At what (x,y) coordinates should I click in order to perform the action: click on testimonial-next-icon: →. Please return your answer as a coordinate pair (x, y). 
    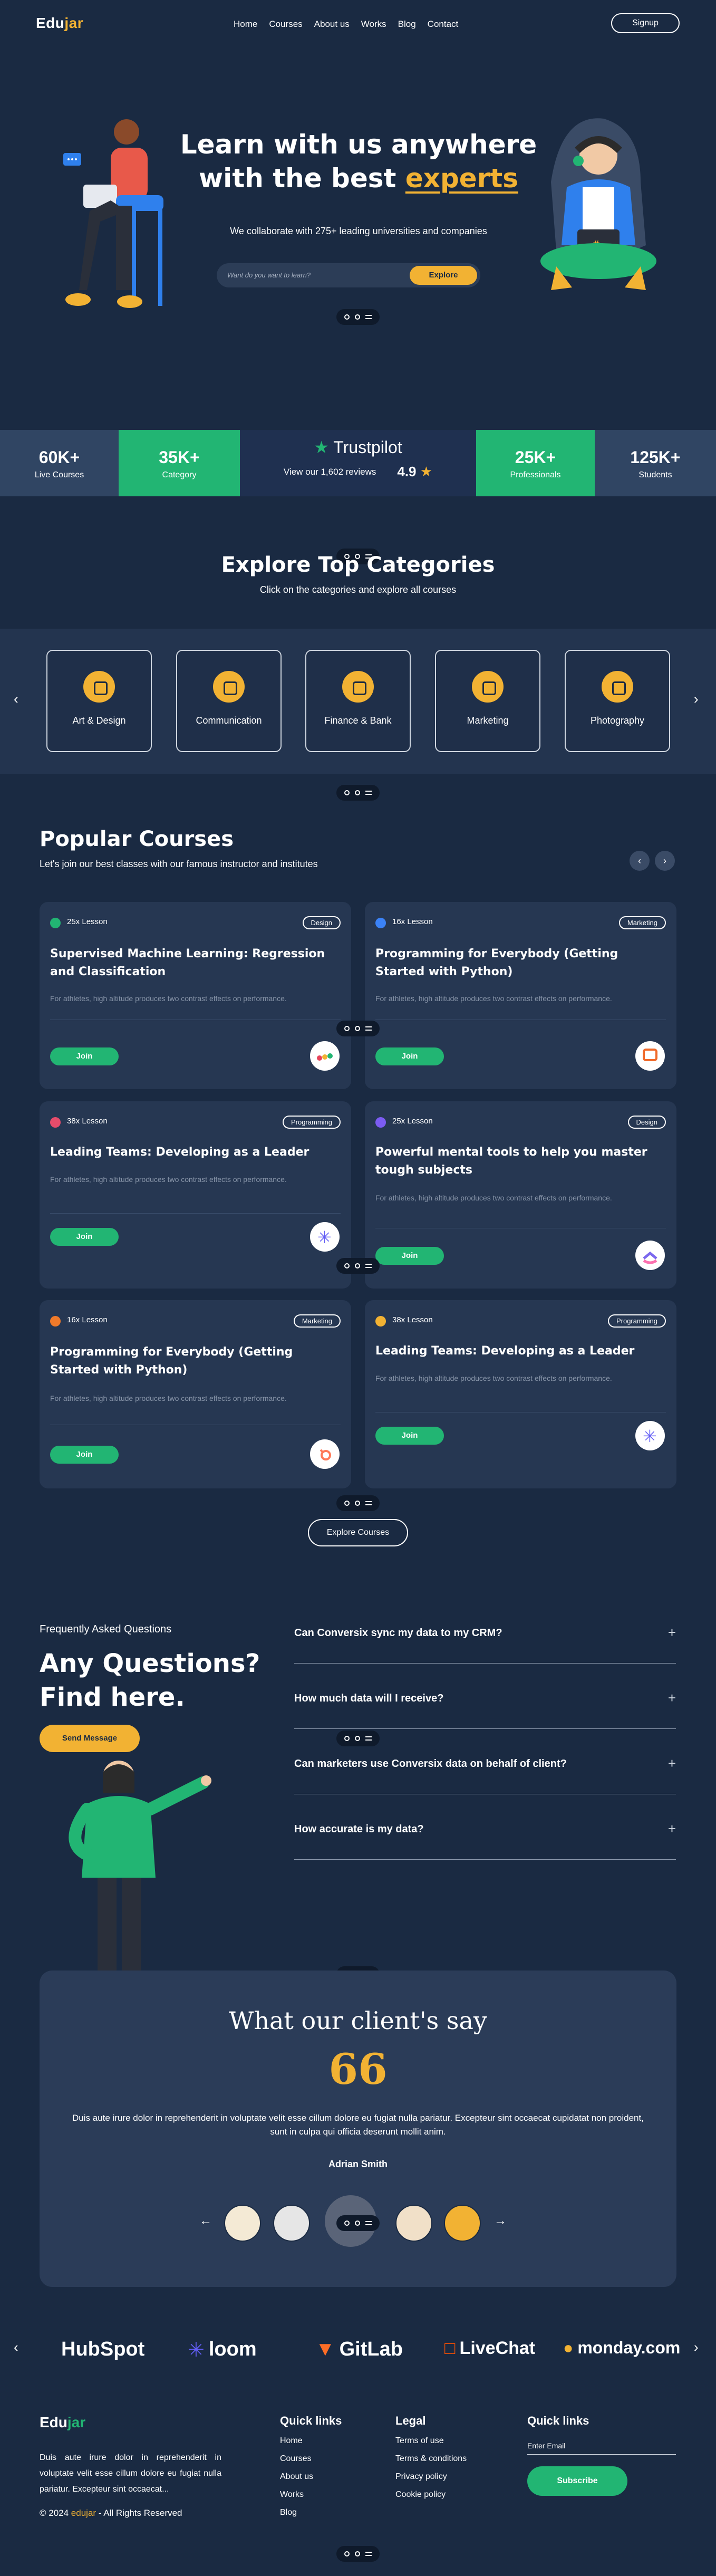
    Looking at the image, I should click on (500, 2221).